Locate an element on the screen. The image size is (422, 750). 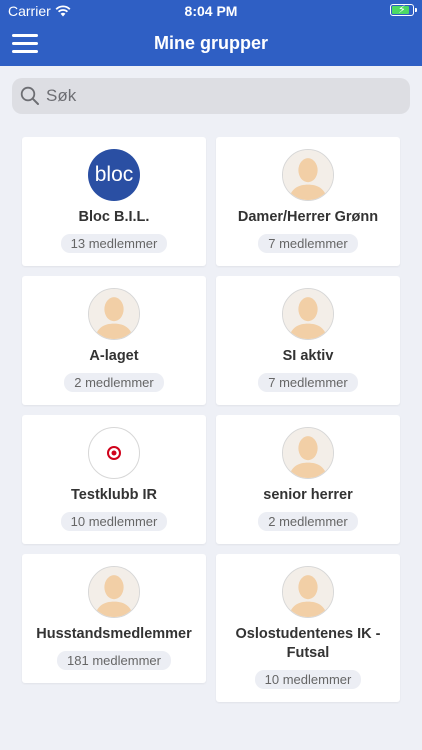
group-name: Bloc B.I.L. is located at coordinates (114, 217).